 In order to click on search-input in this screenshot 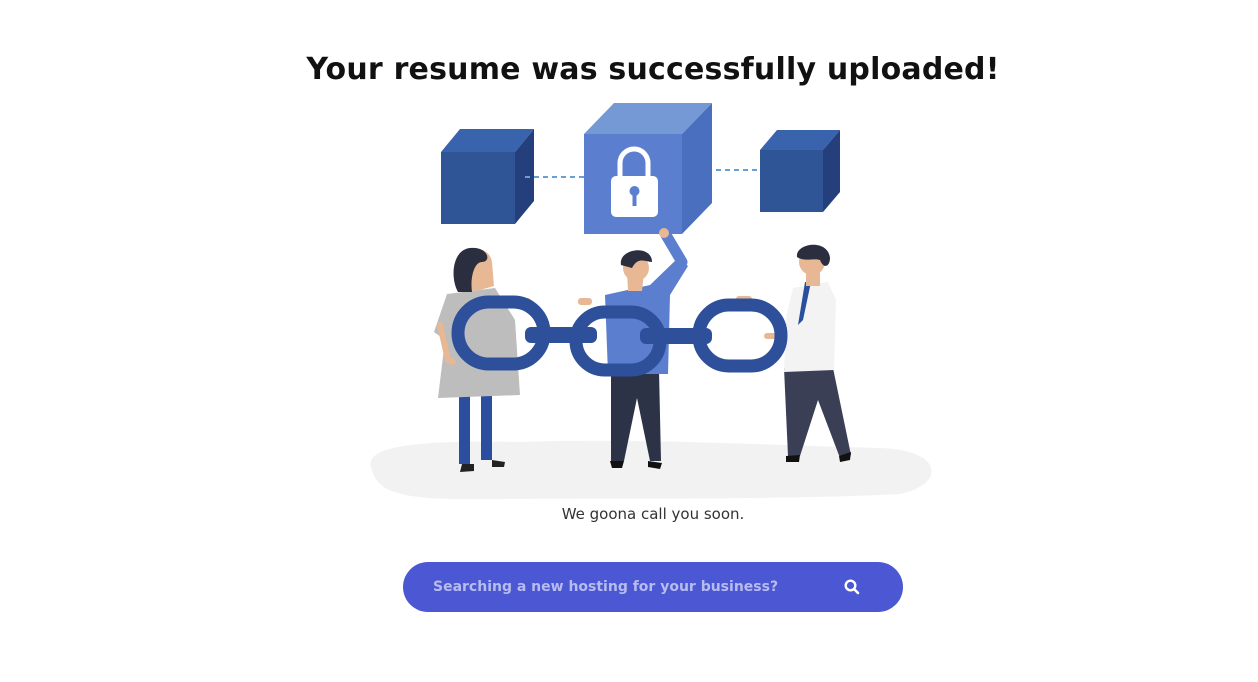, I will do `click(636, 587)`.